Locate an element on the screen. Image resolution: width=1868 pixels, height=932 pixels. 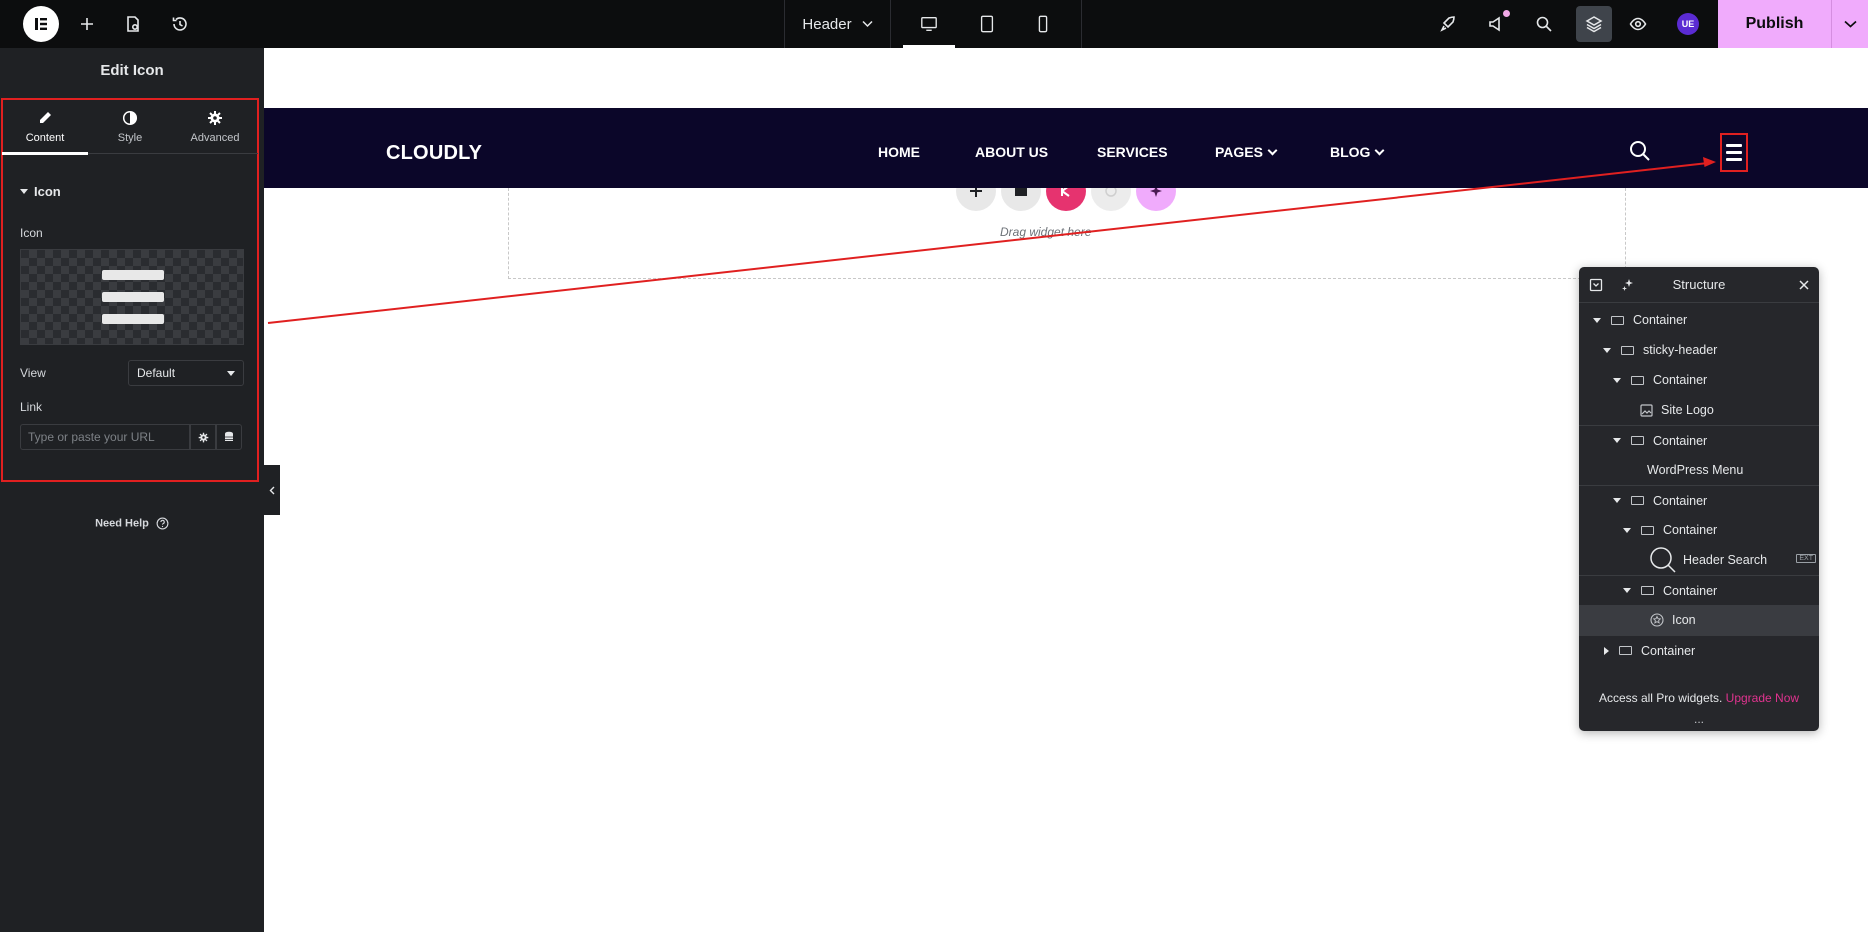
menu-item-services: SERVICES is located at coordinates (1132, 152).